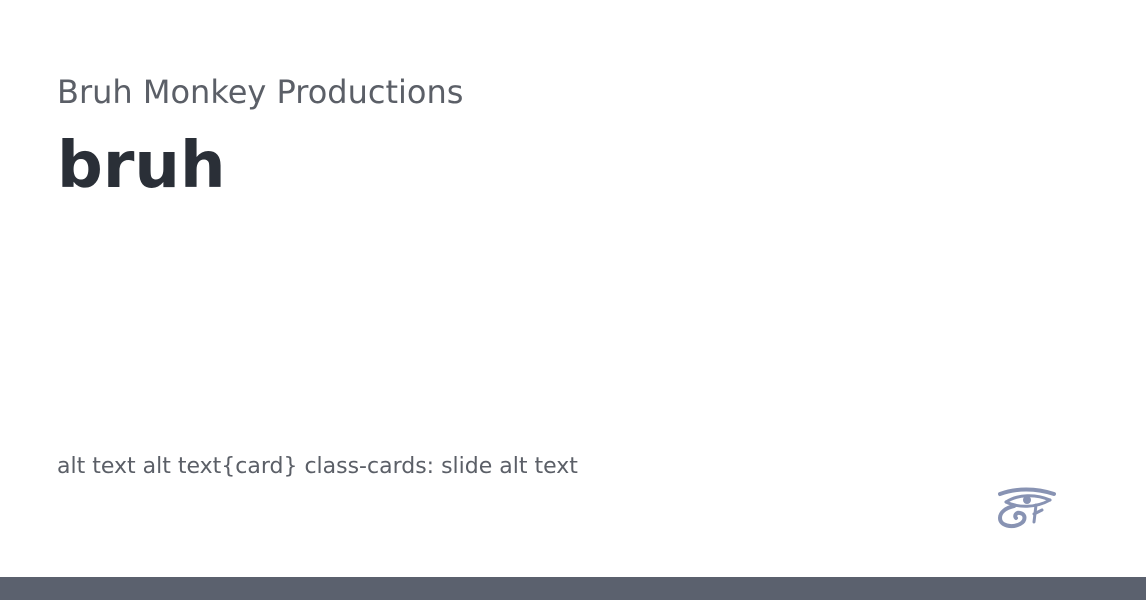 This screenshot has width=1146, height=600. What do you see at coordinates (1027, 507) in the screenshot?
I see `eye-of-horus-icon` at bounding box center [1027, 507].